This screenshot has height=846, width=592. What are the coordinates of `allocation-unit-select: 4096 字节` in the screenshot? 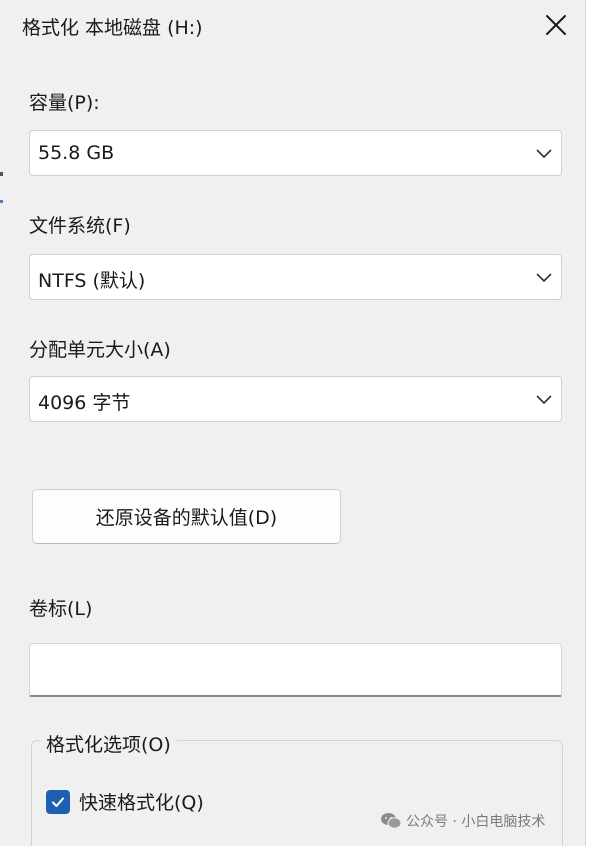 It's located at (295, 399).